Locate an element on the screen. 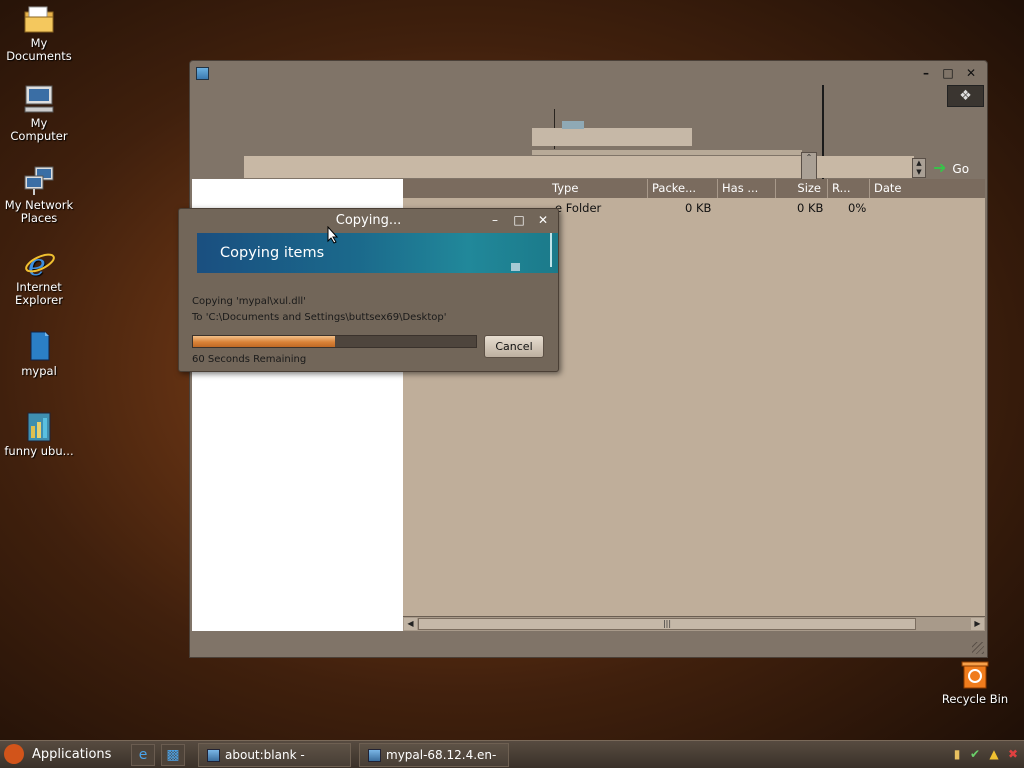 The width and height of the screenshot is (1024, 768). image-icon is located at coordinates (39, 427).